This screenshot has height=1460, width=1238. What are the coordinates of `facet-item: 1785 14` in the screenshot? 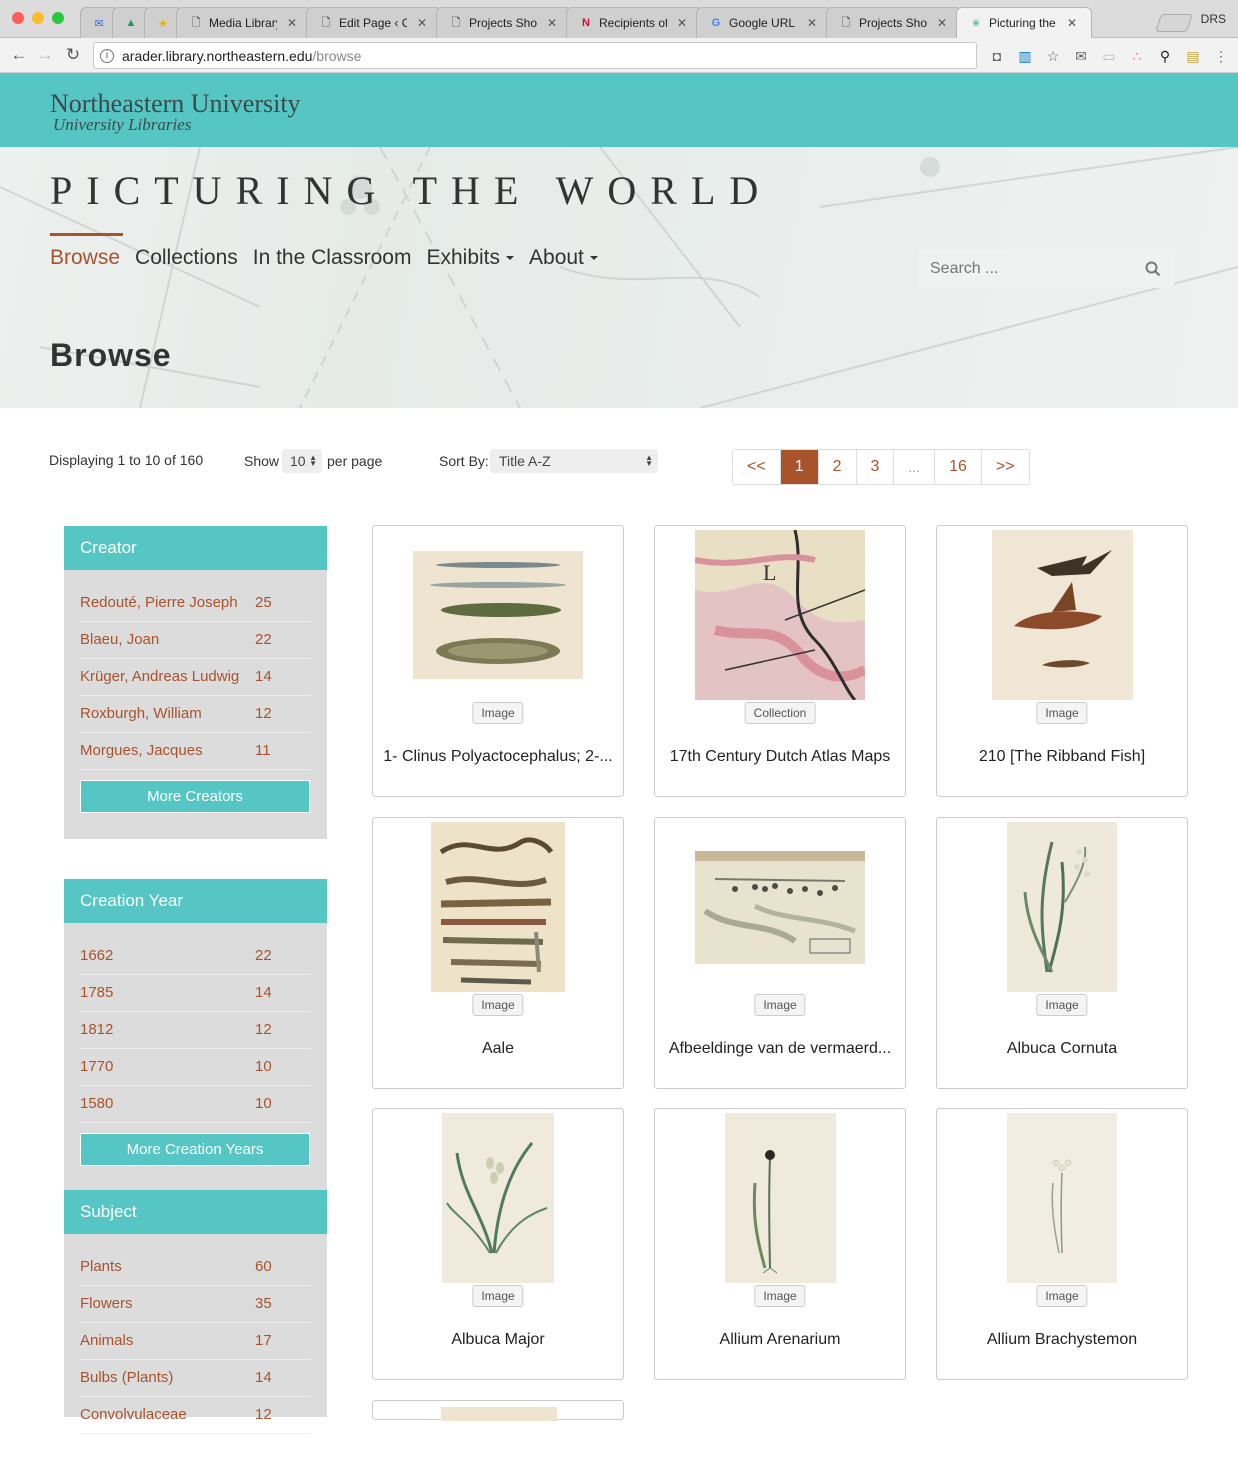 It's located at (195, 993).